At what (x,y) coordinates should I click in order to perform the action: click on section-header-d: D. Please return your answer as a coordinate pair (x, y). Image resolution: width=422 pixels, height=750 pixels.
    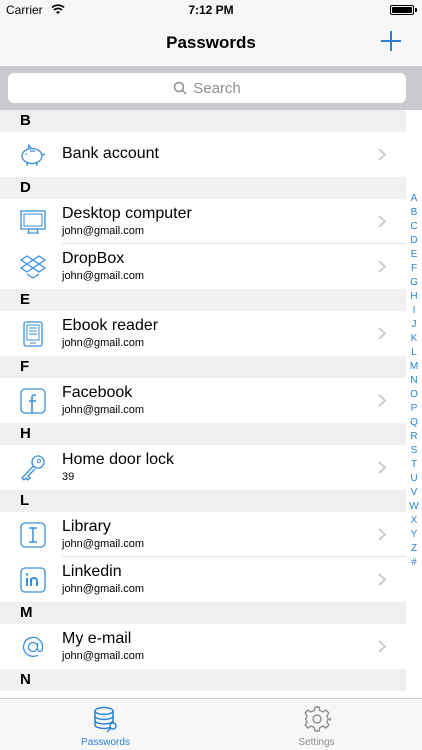
    Looking at the image, I should click on (203, 188).